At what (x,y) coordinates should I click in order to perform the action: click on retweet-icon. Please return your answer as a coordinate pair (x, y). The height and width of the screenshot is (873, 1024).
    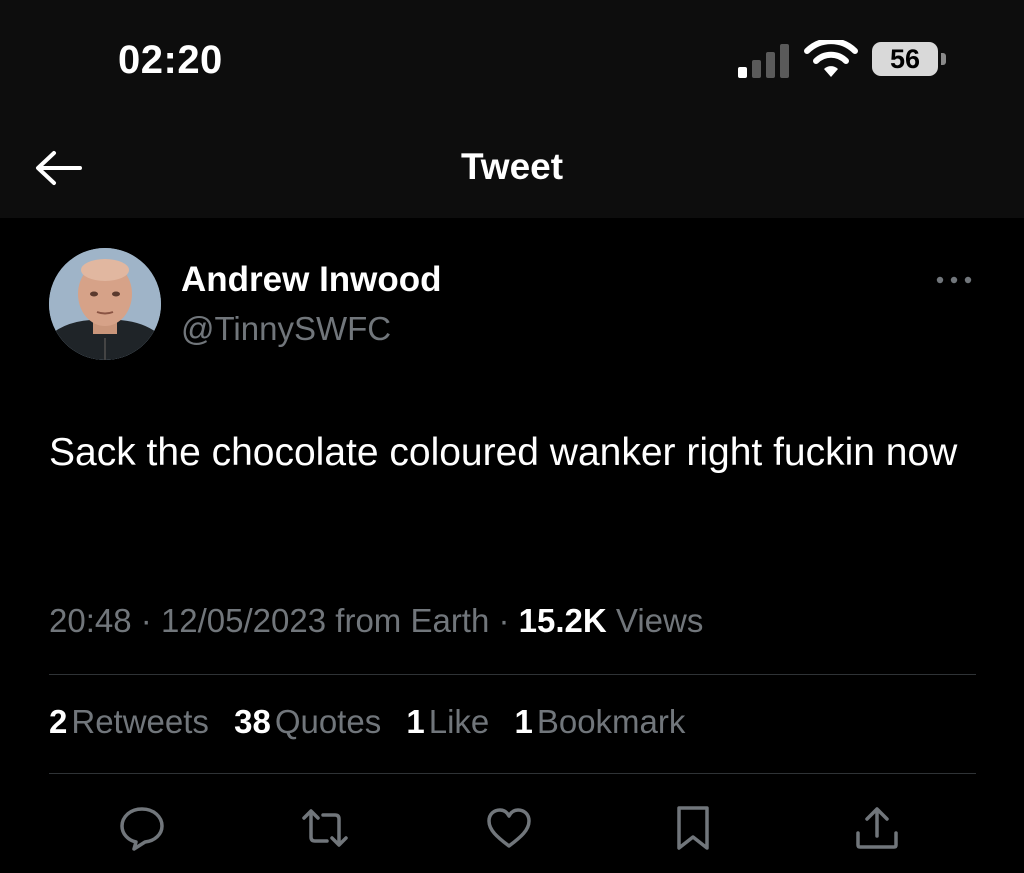
    Looking at the image, I should click on (325, 828).